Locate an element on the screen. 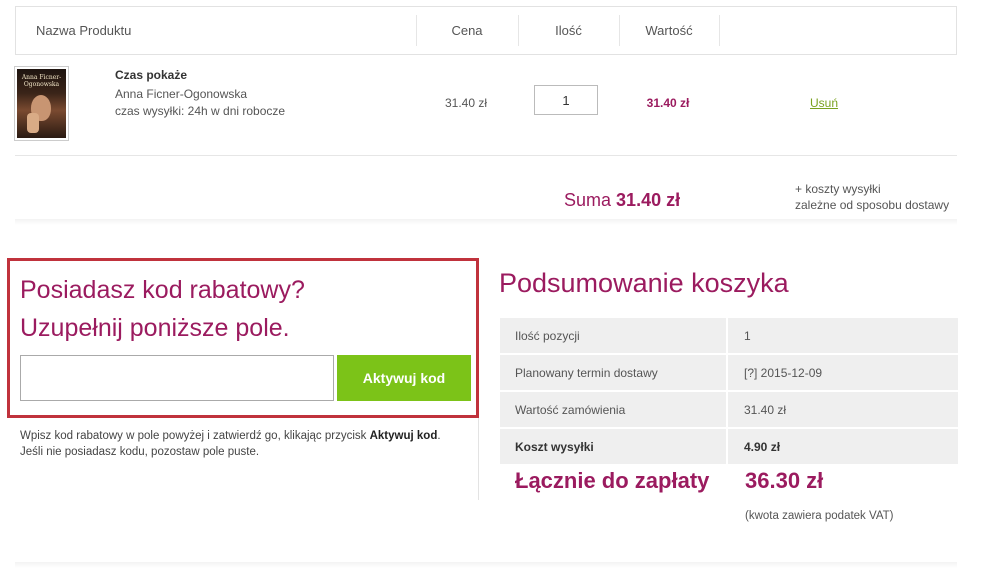 Image resolution: width=988 pixels, height=571 pixels. column-divider is located at coordinates (478, 459).